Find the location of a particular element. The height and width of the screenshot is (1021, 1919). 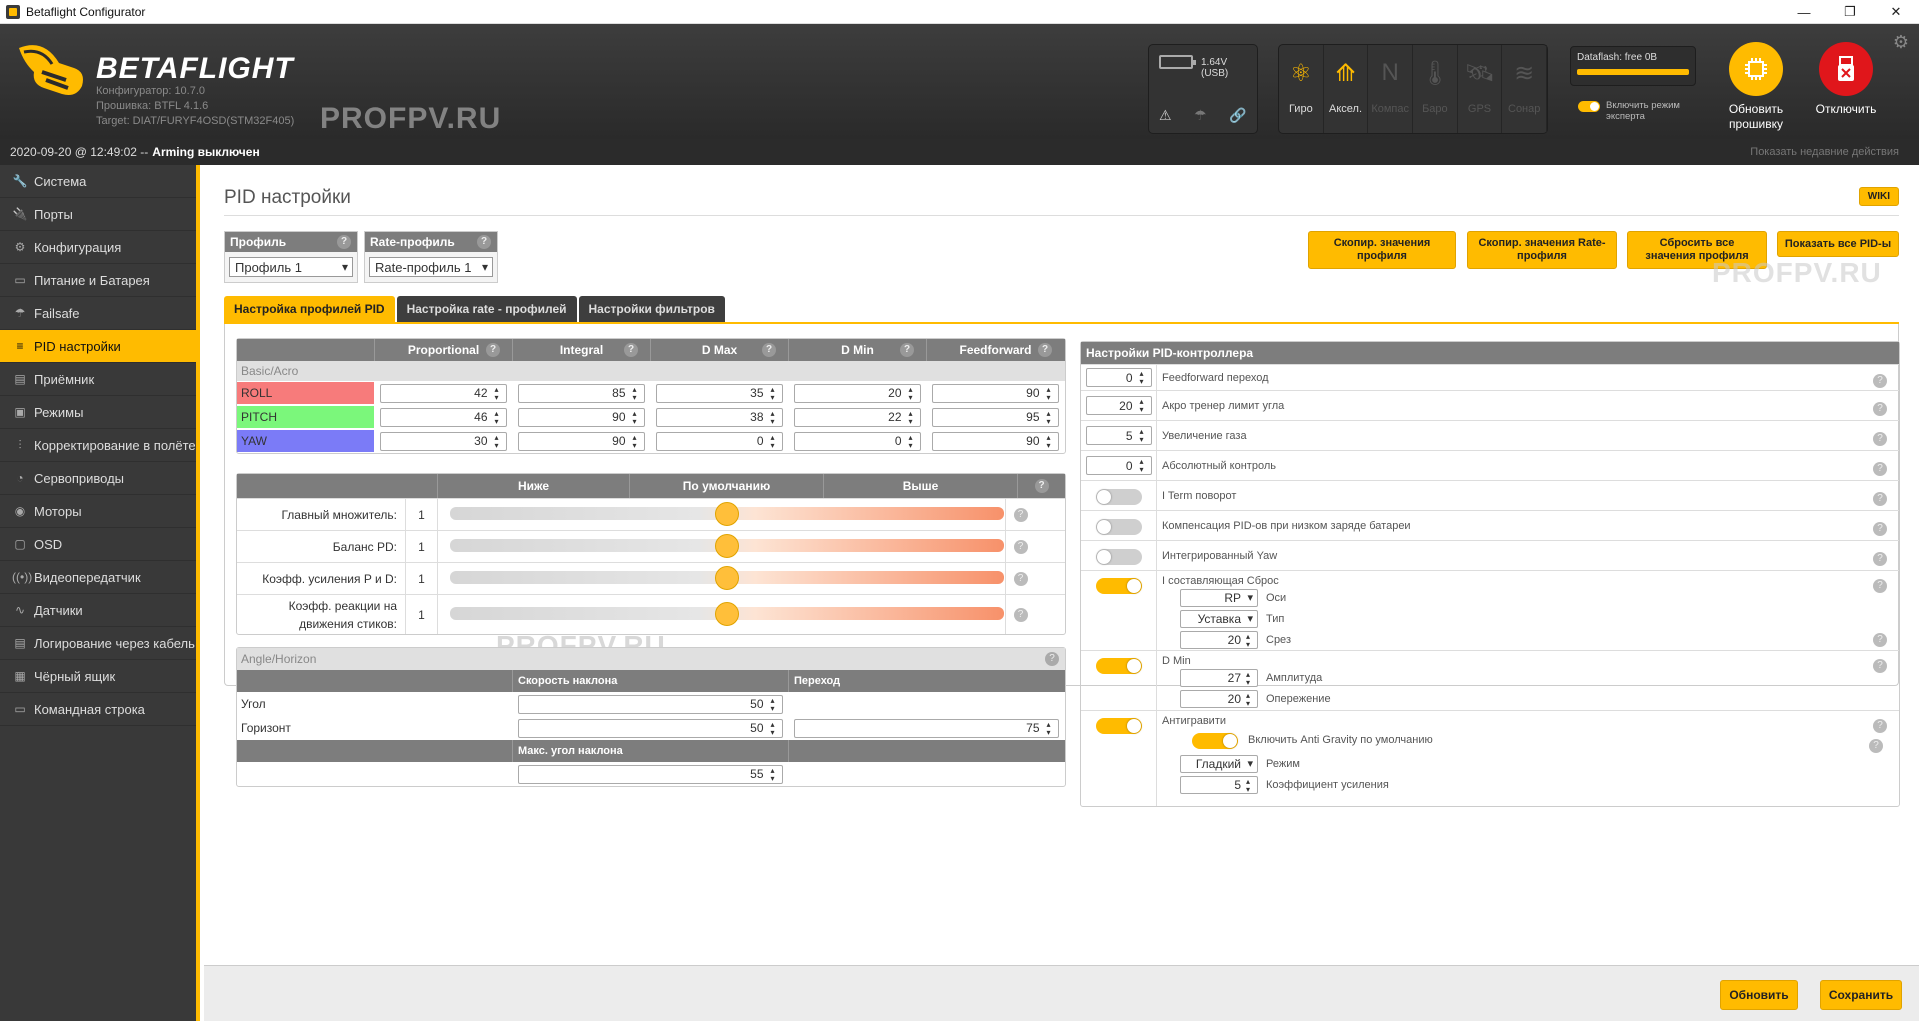

disconnect-button: Отключить is located at coordinates (1846, 79).